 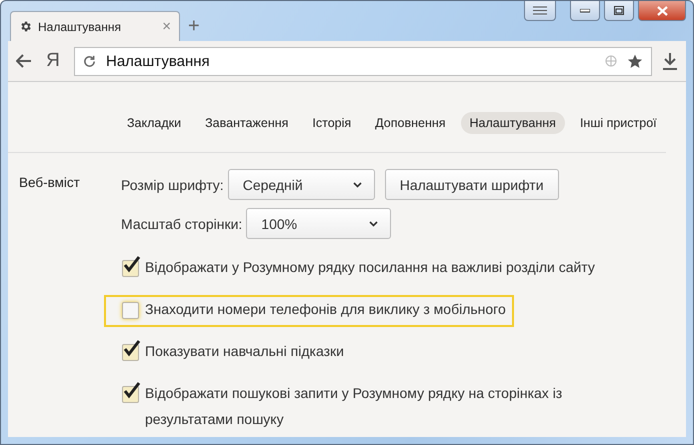 What do you see at coordinates (319, 223) in the screenshot?
I see `page-zoom-select: 100%` at bounding box center [319, 223].